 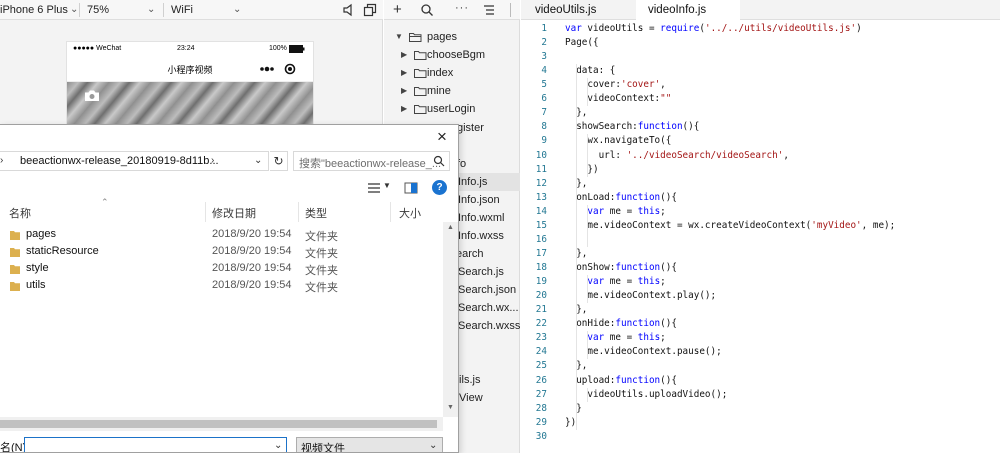 I want to click on scroll-up-icon: ▲, so click(x=450, y=227).